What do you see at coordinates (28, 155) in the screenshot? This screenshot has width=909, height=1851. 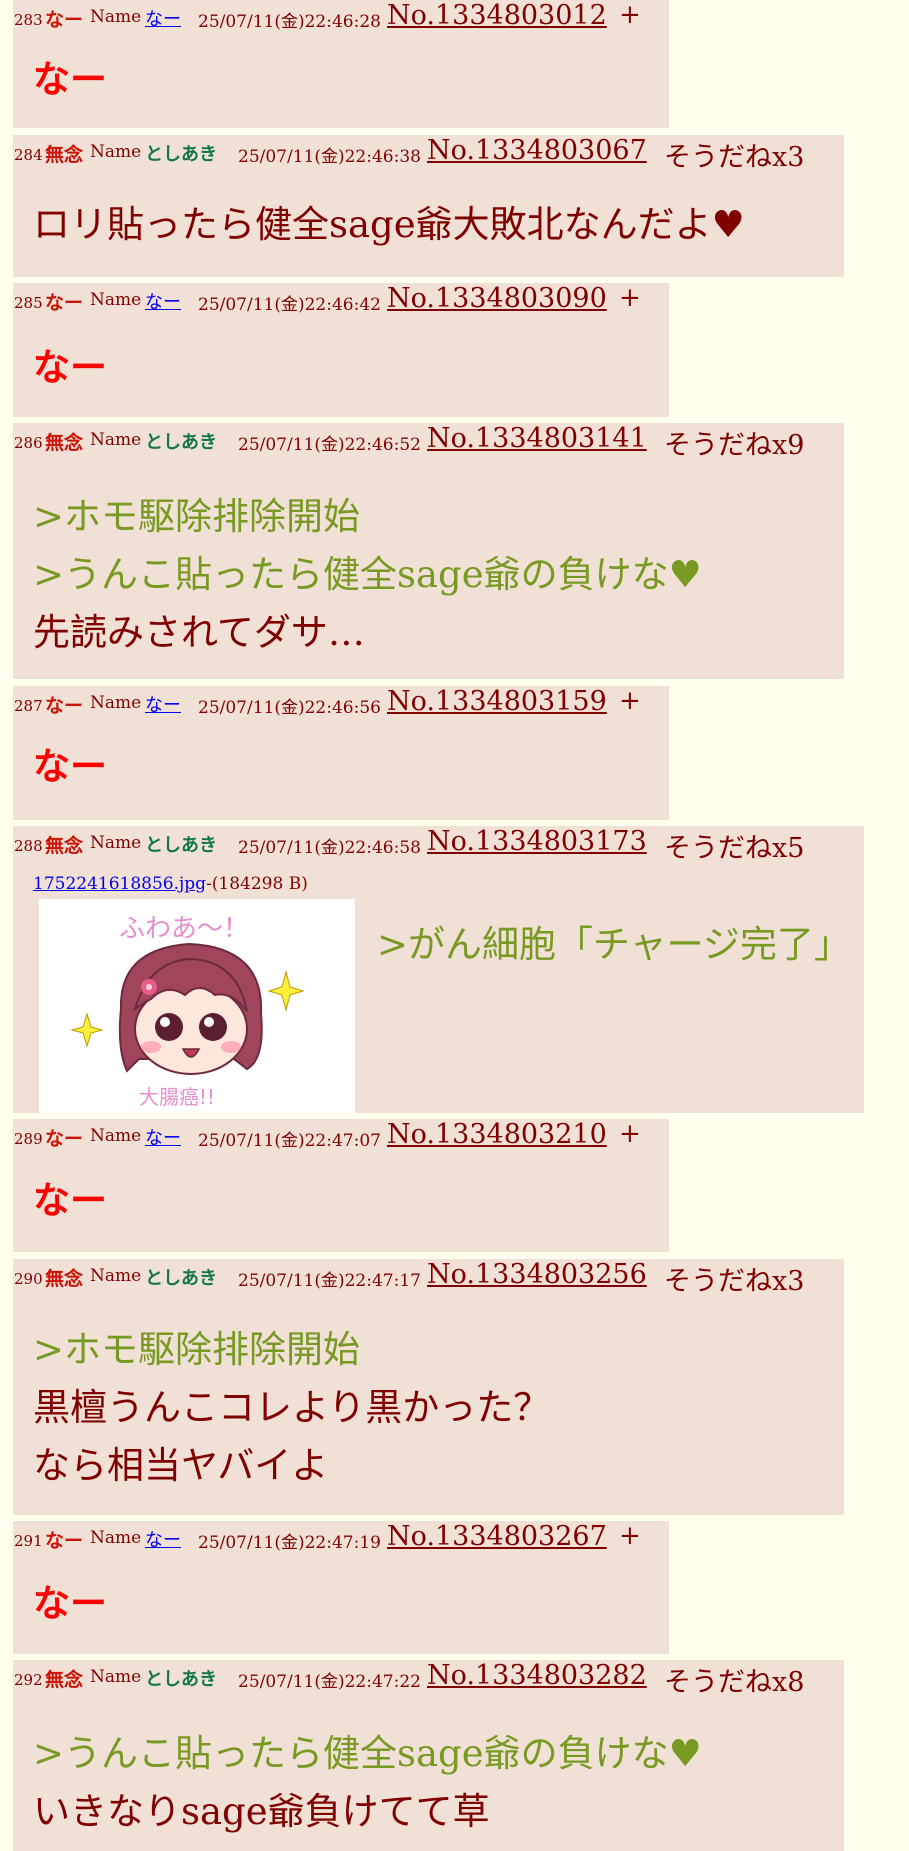 I see `reply-number: 284` at bounding box center [28, 155].